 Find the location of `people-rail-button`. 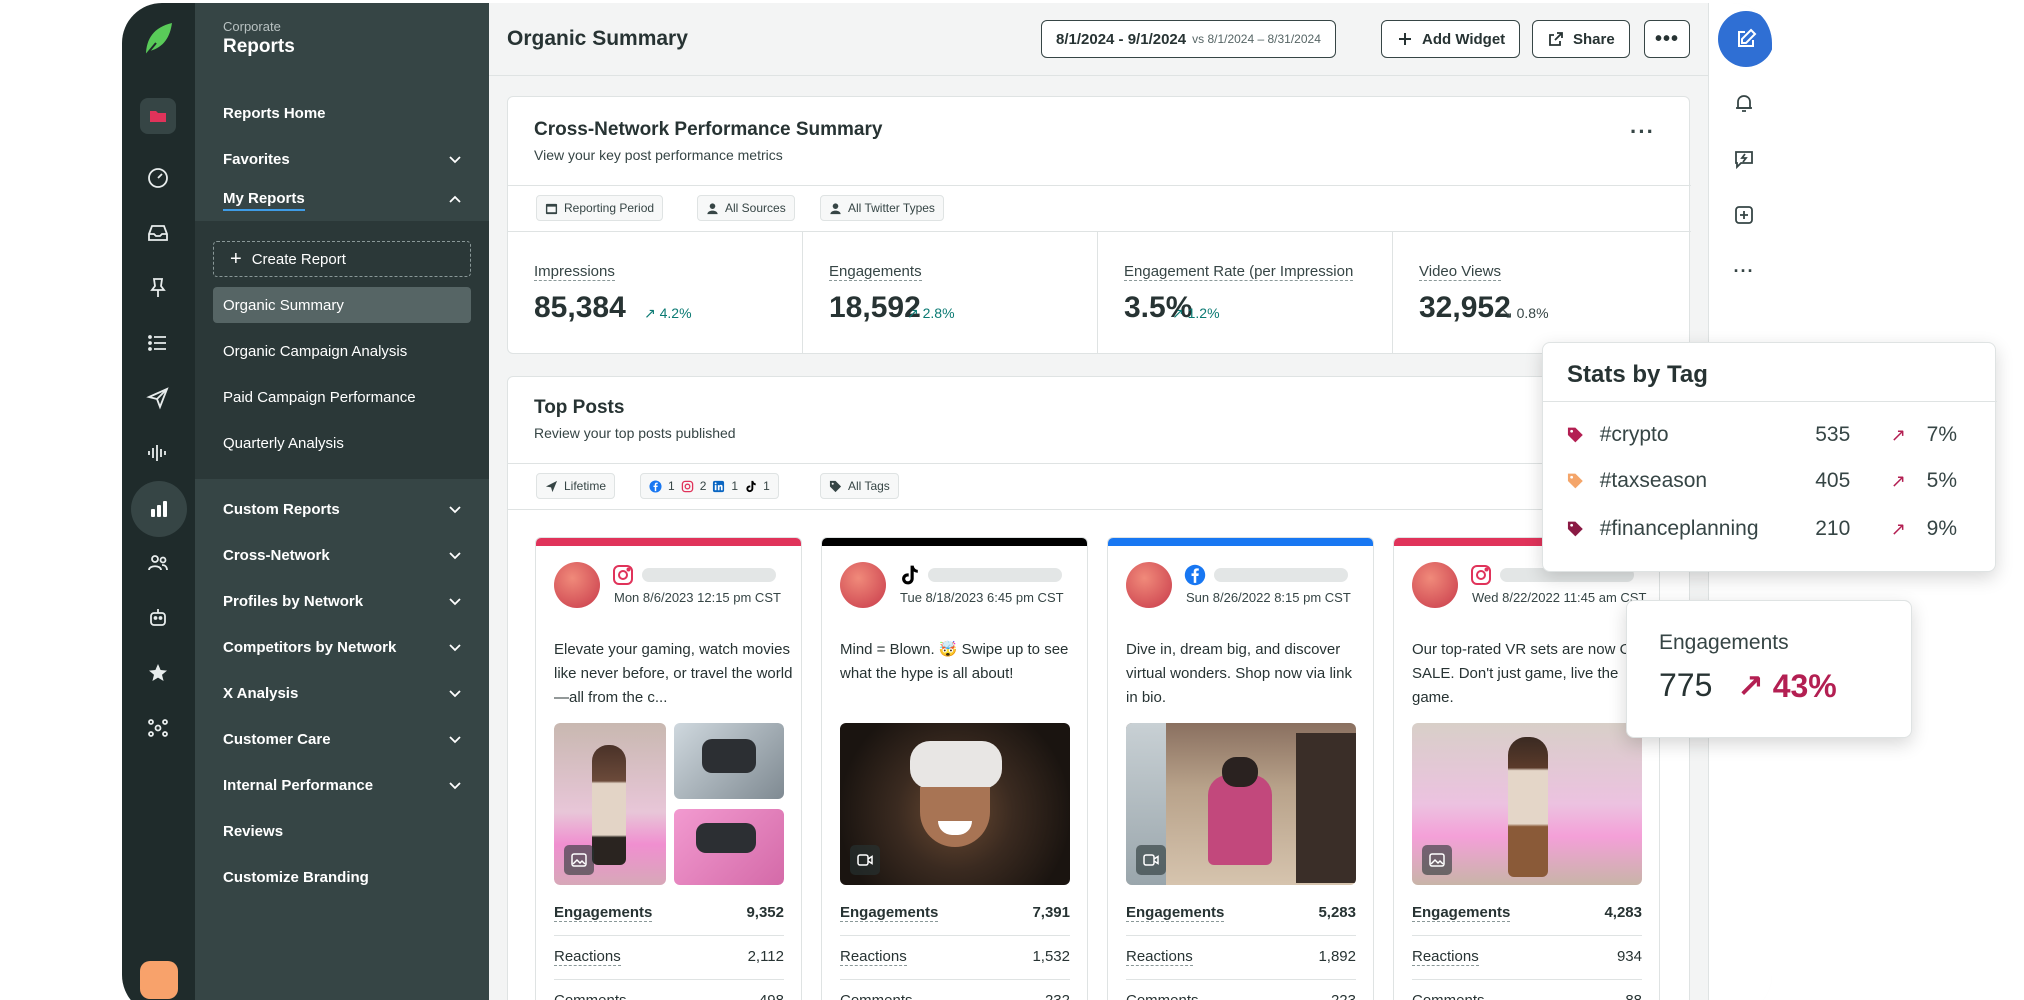

people-rail-button is located at coordinates (158, 563).